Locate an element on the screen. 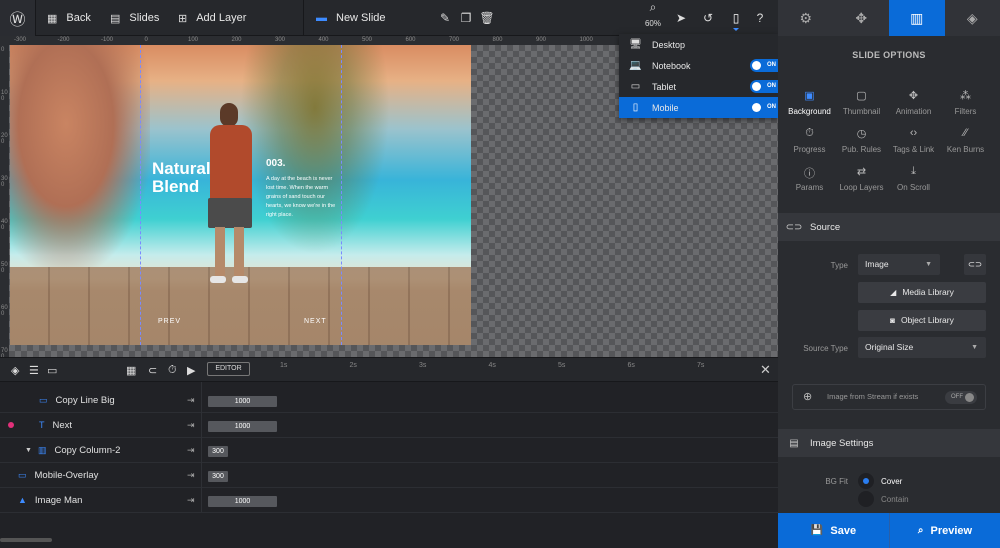 This screenshot has width=1000, height=548. link-button: ⊂⊃ is located at coordinates (975, 264).